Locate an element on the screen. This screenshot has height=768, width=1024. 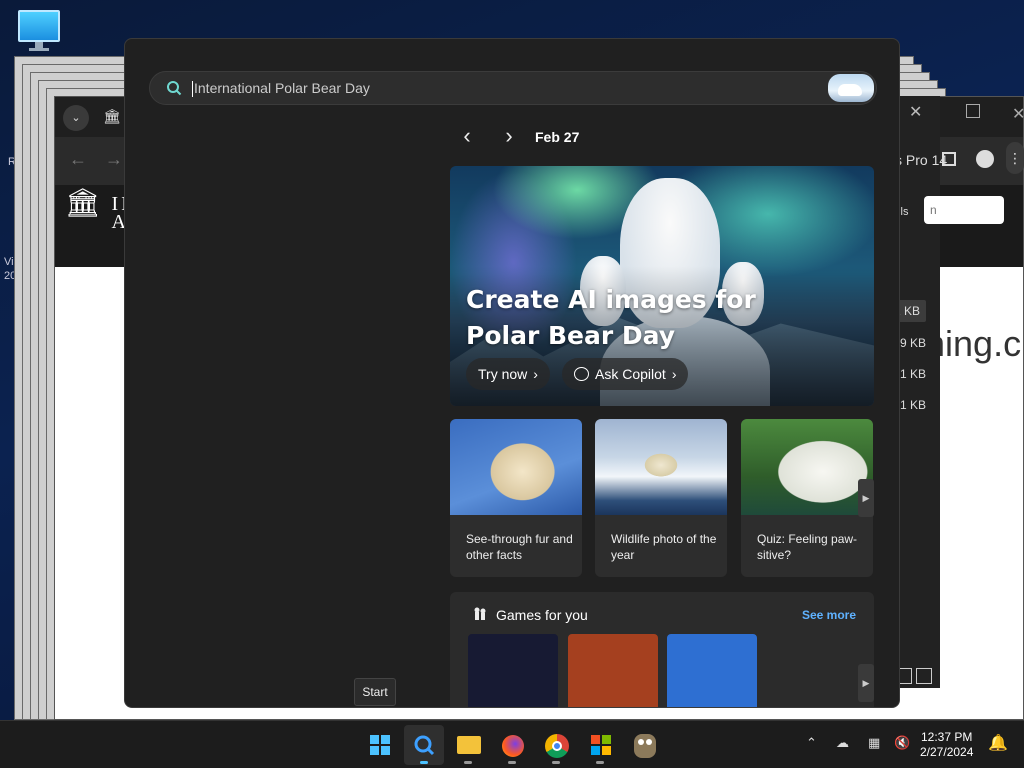
gimp-button is located at coordinates (644, 745).